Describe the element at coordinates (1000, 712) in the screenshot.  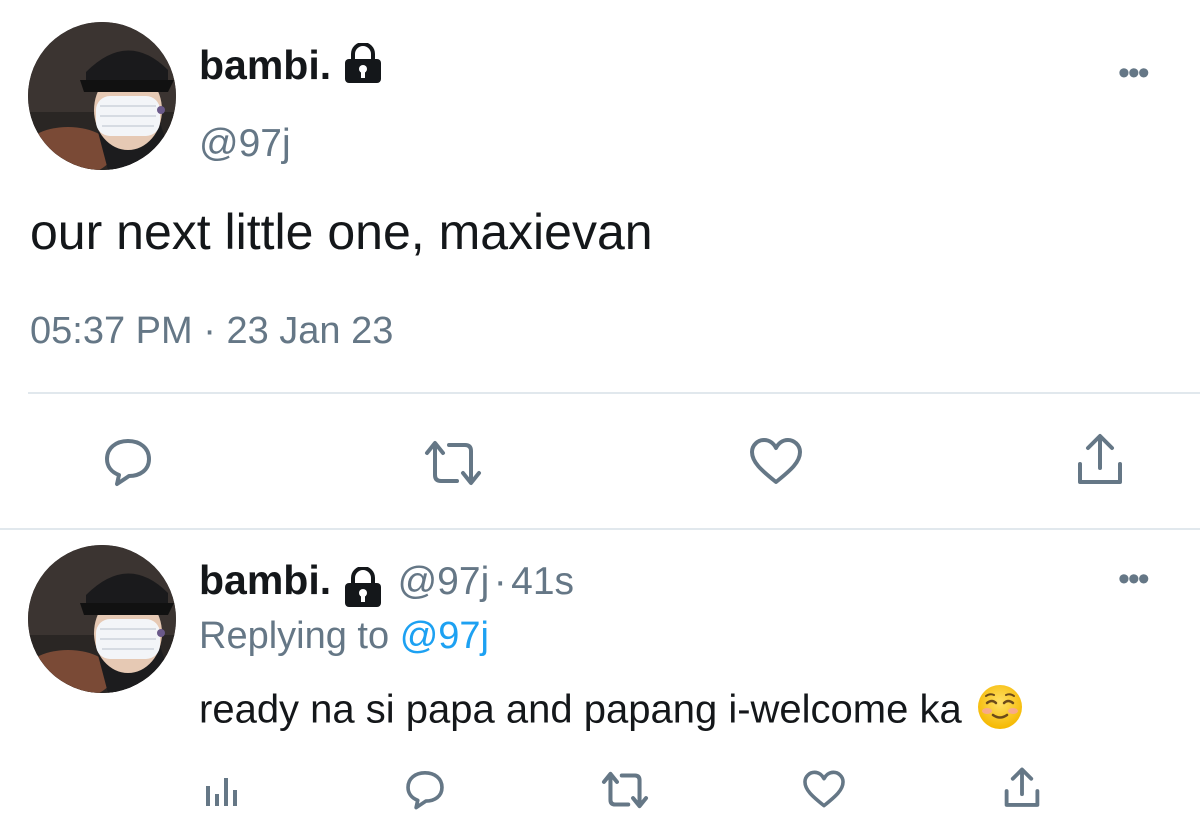
I see `relieved-face-emoji` at that location.